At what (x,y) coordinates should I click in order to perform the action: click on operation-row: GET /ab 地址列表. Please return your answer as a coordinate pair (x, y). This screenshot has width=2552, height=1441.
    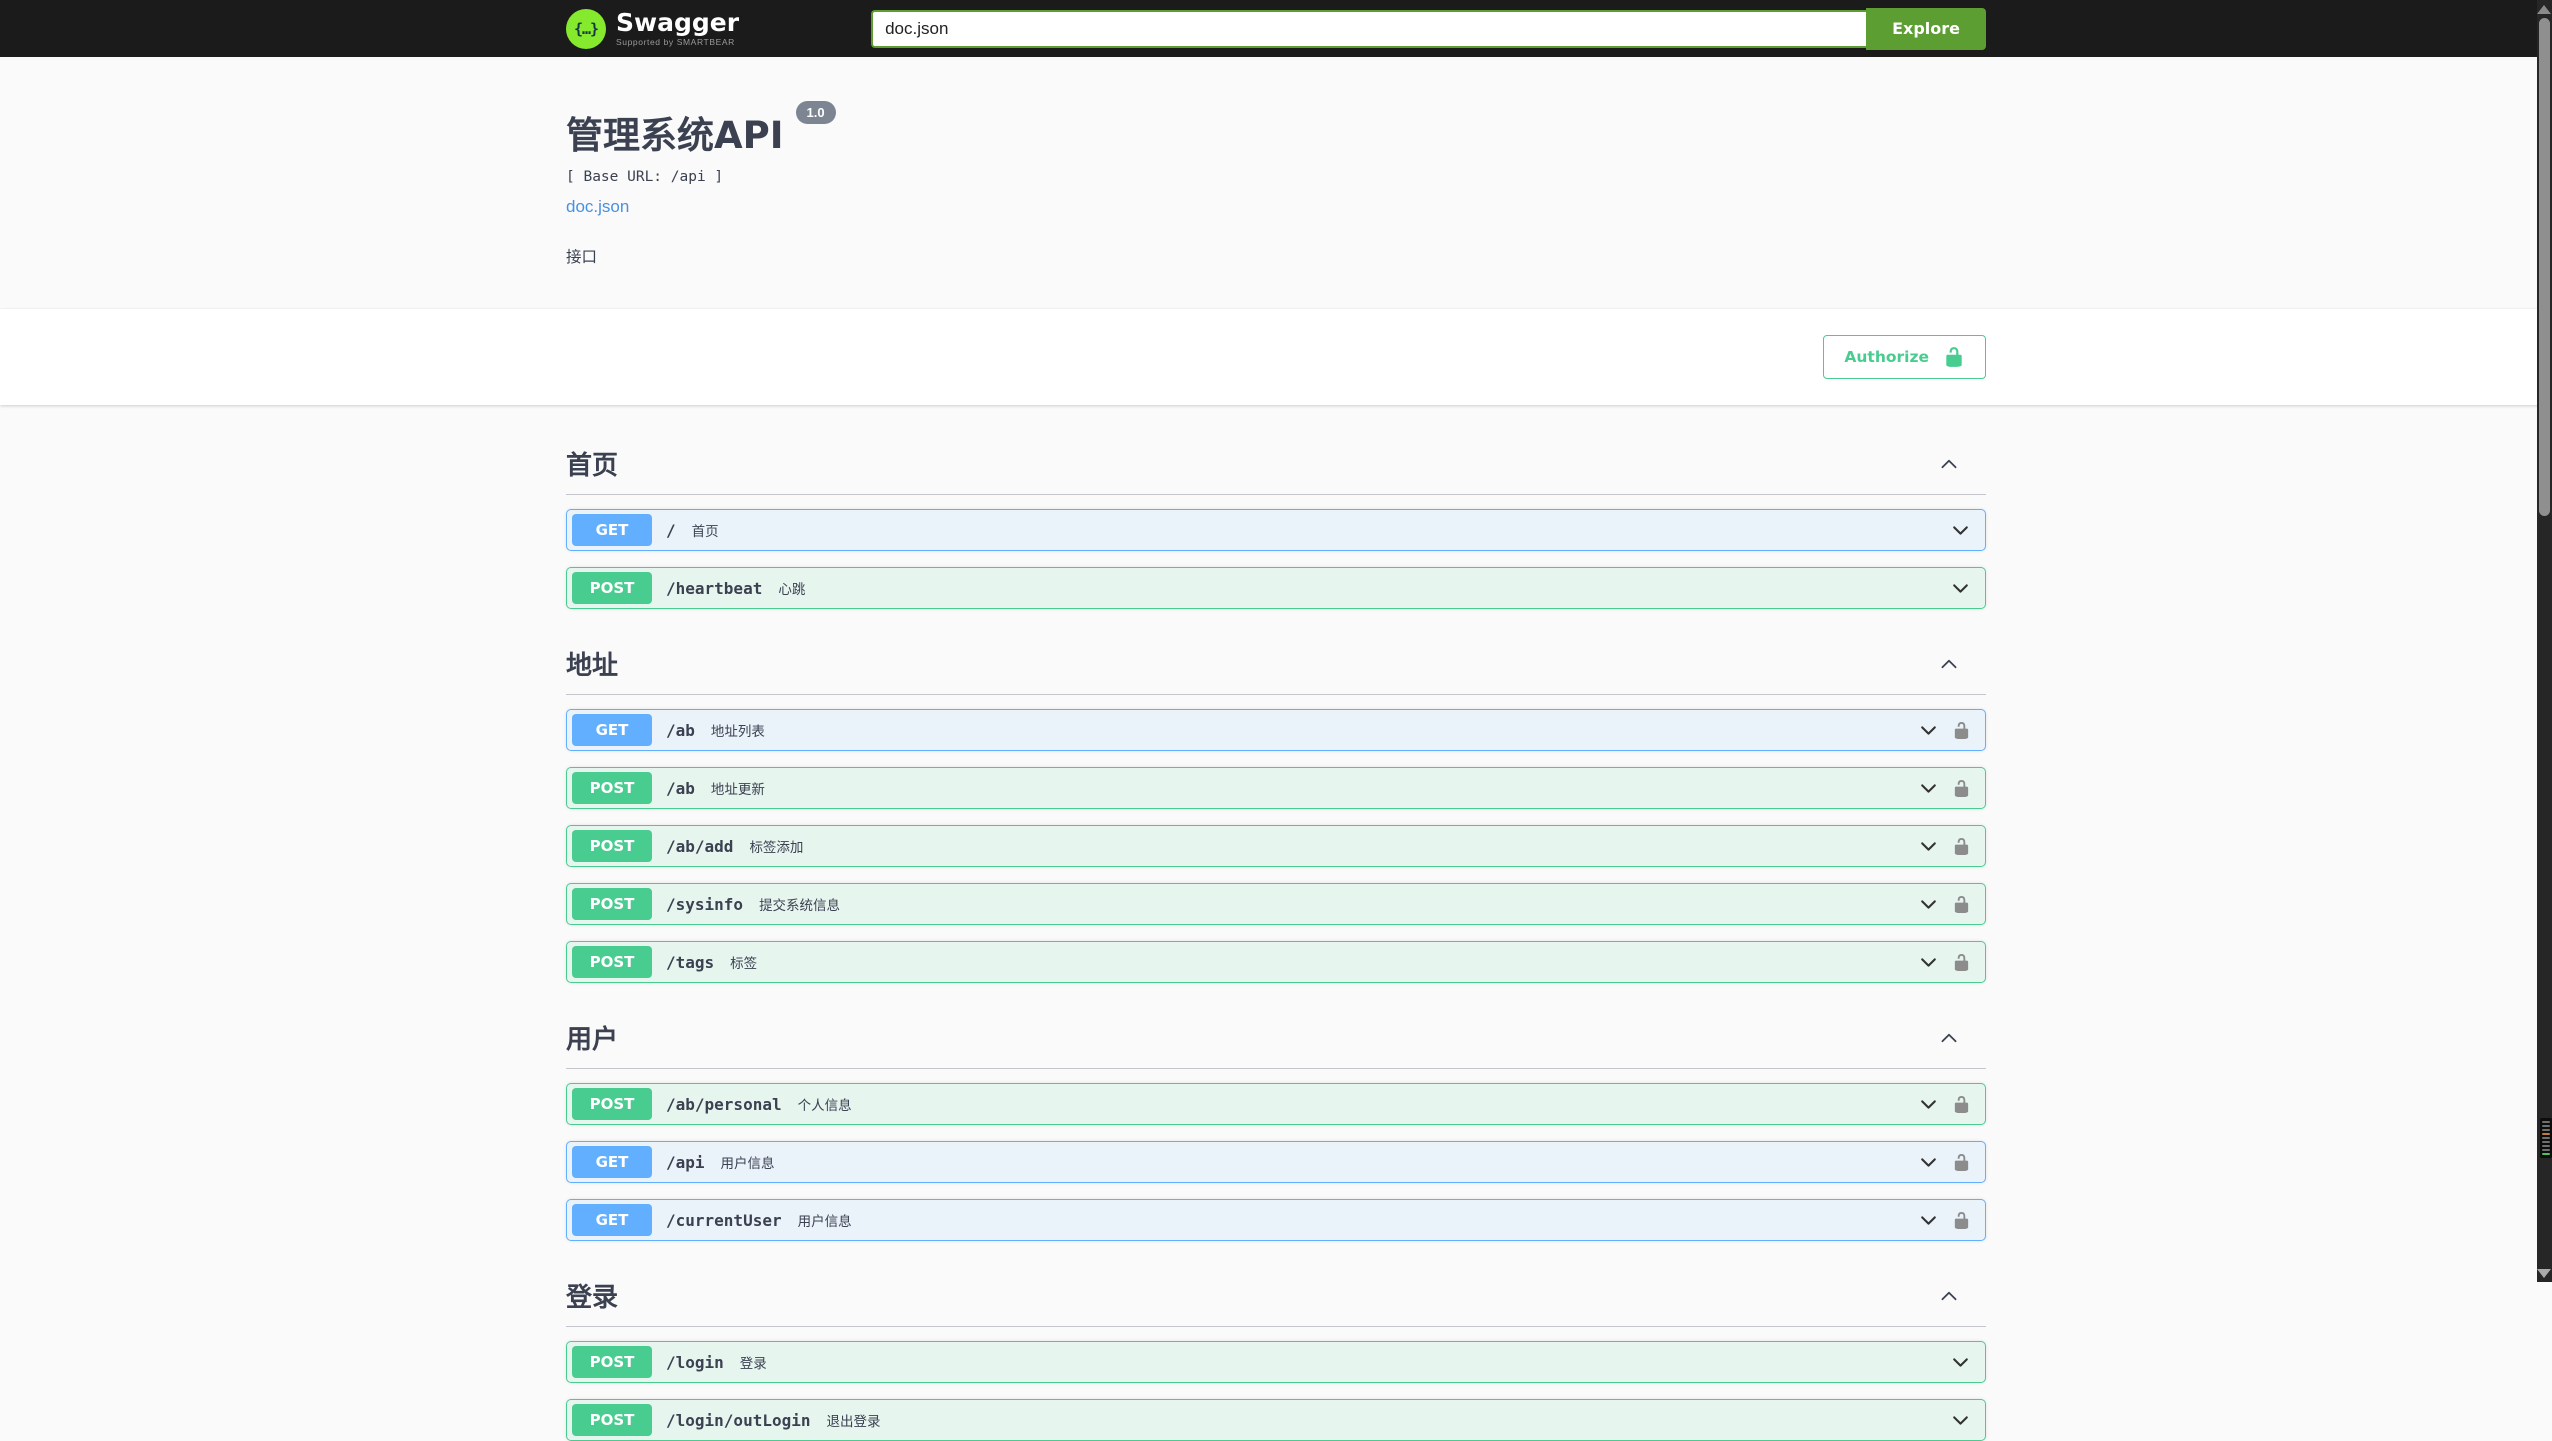
    Looking at the image, I should click on (1276, 730).